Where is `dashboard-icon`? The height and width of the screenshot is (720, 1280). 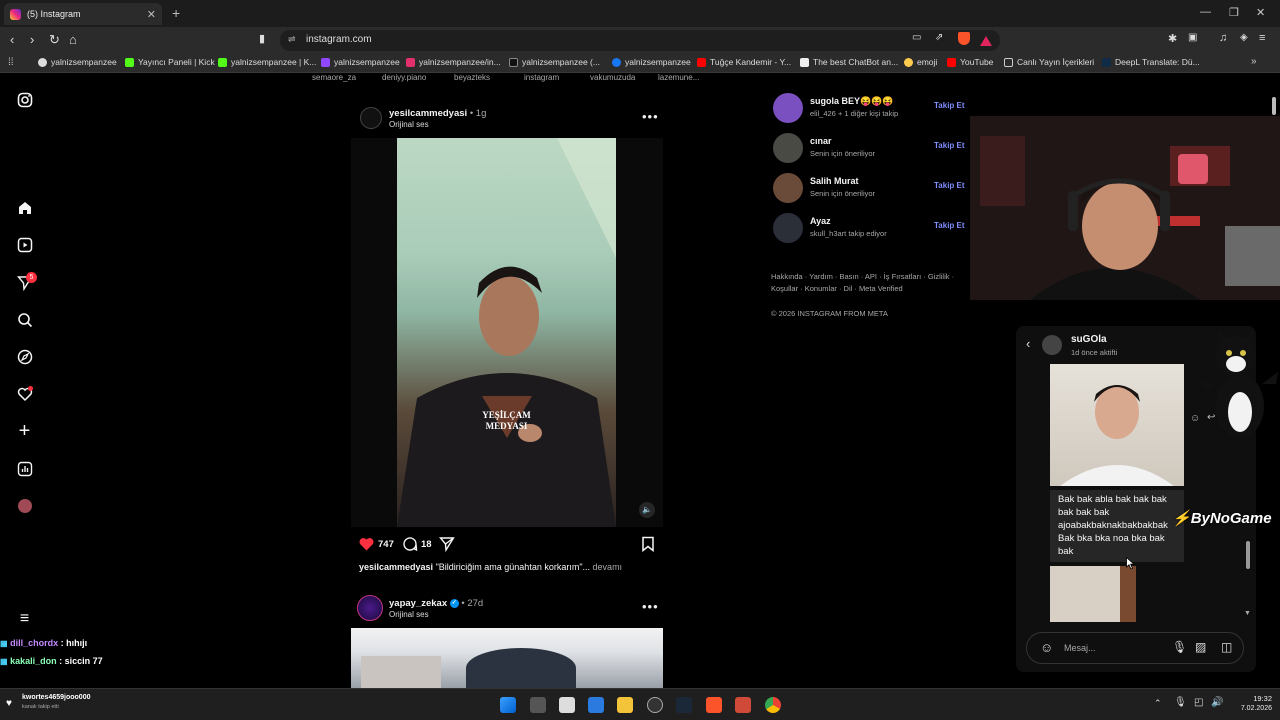
dashboard-icon is located at coordinates (24, 469).